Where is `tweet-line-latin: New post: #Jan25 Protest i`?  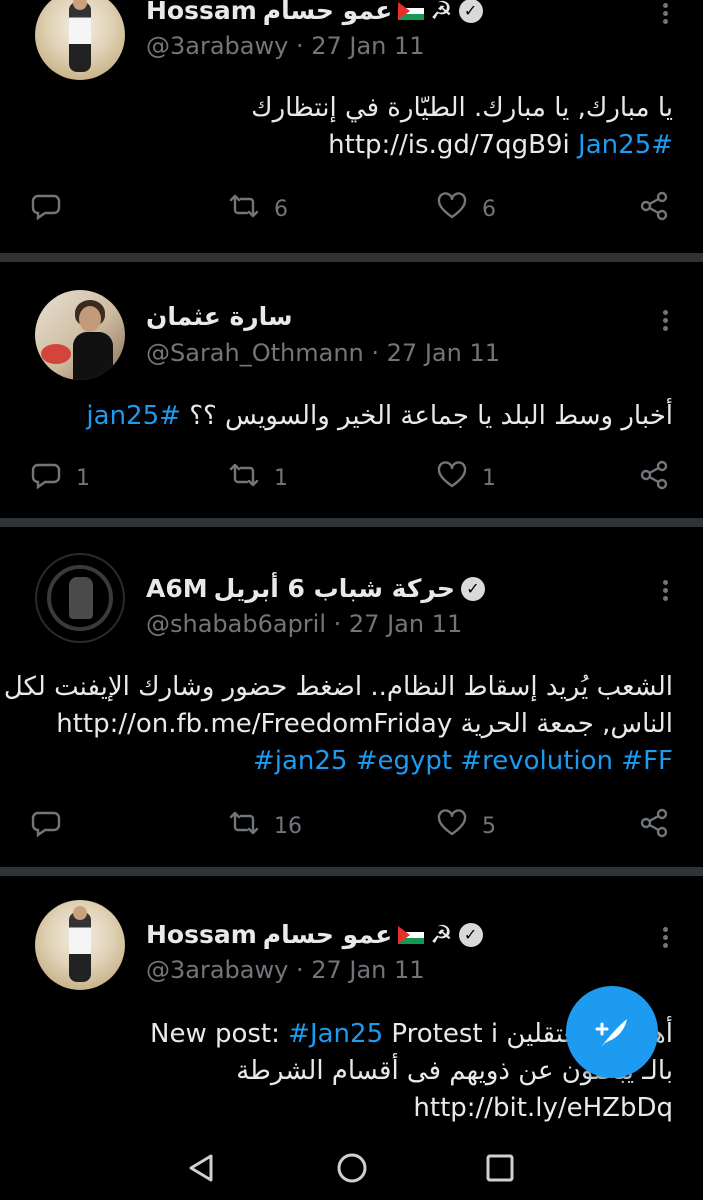
tweet-line-latin: New post: #Jan25 Protest i is located at coordinates (324, 1034).